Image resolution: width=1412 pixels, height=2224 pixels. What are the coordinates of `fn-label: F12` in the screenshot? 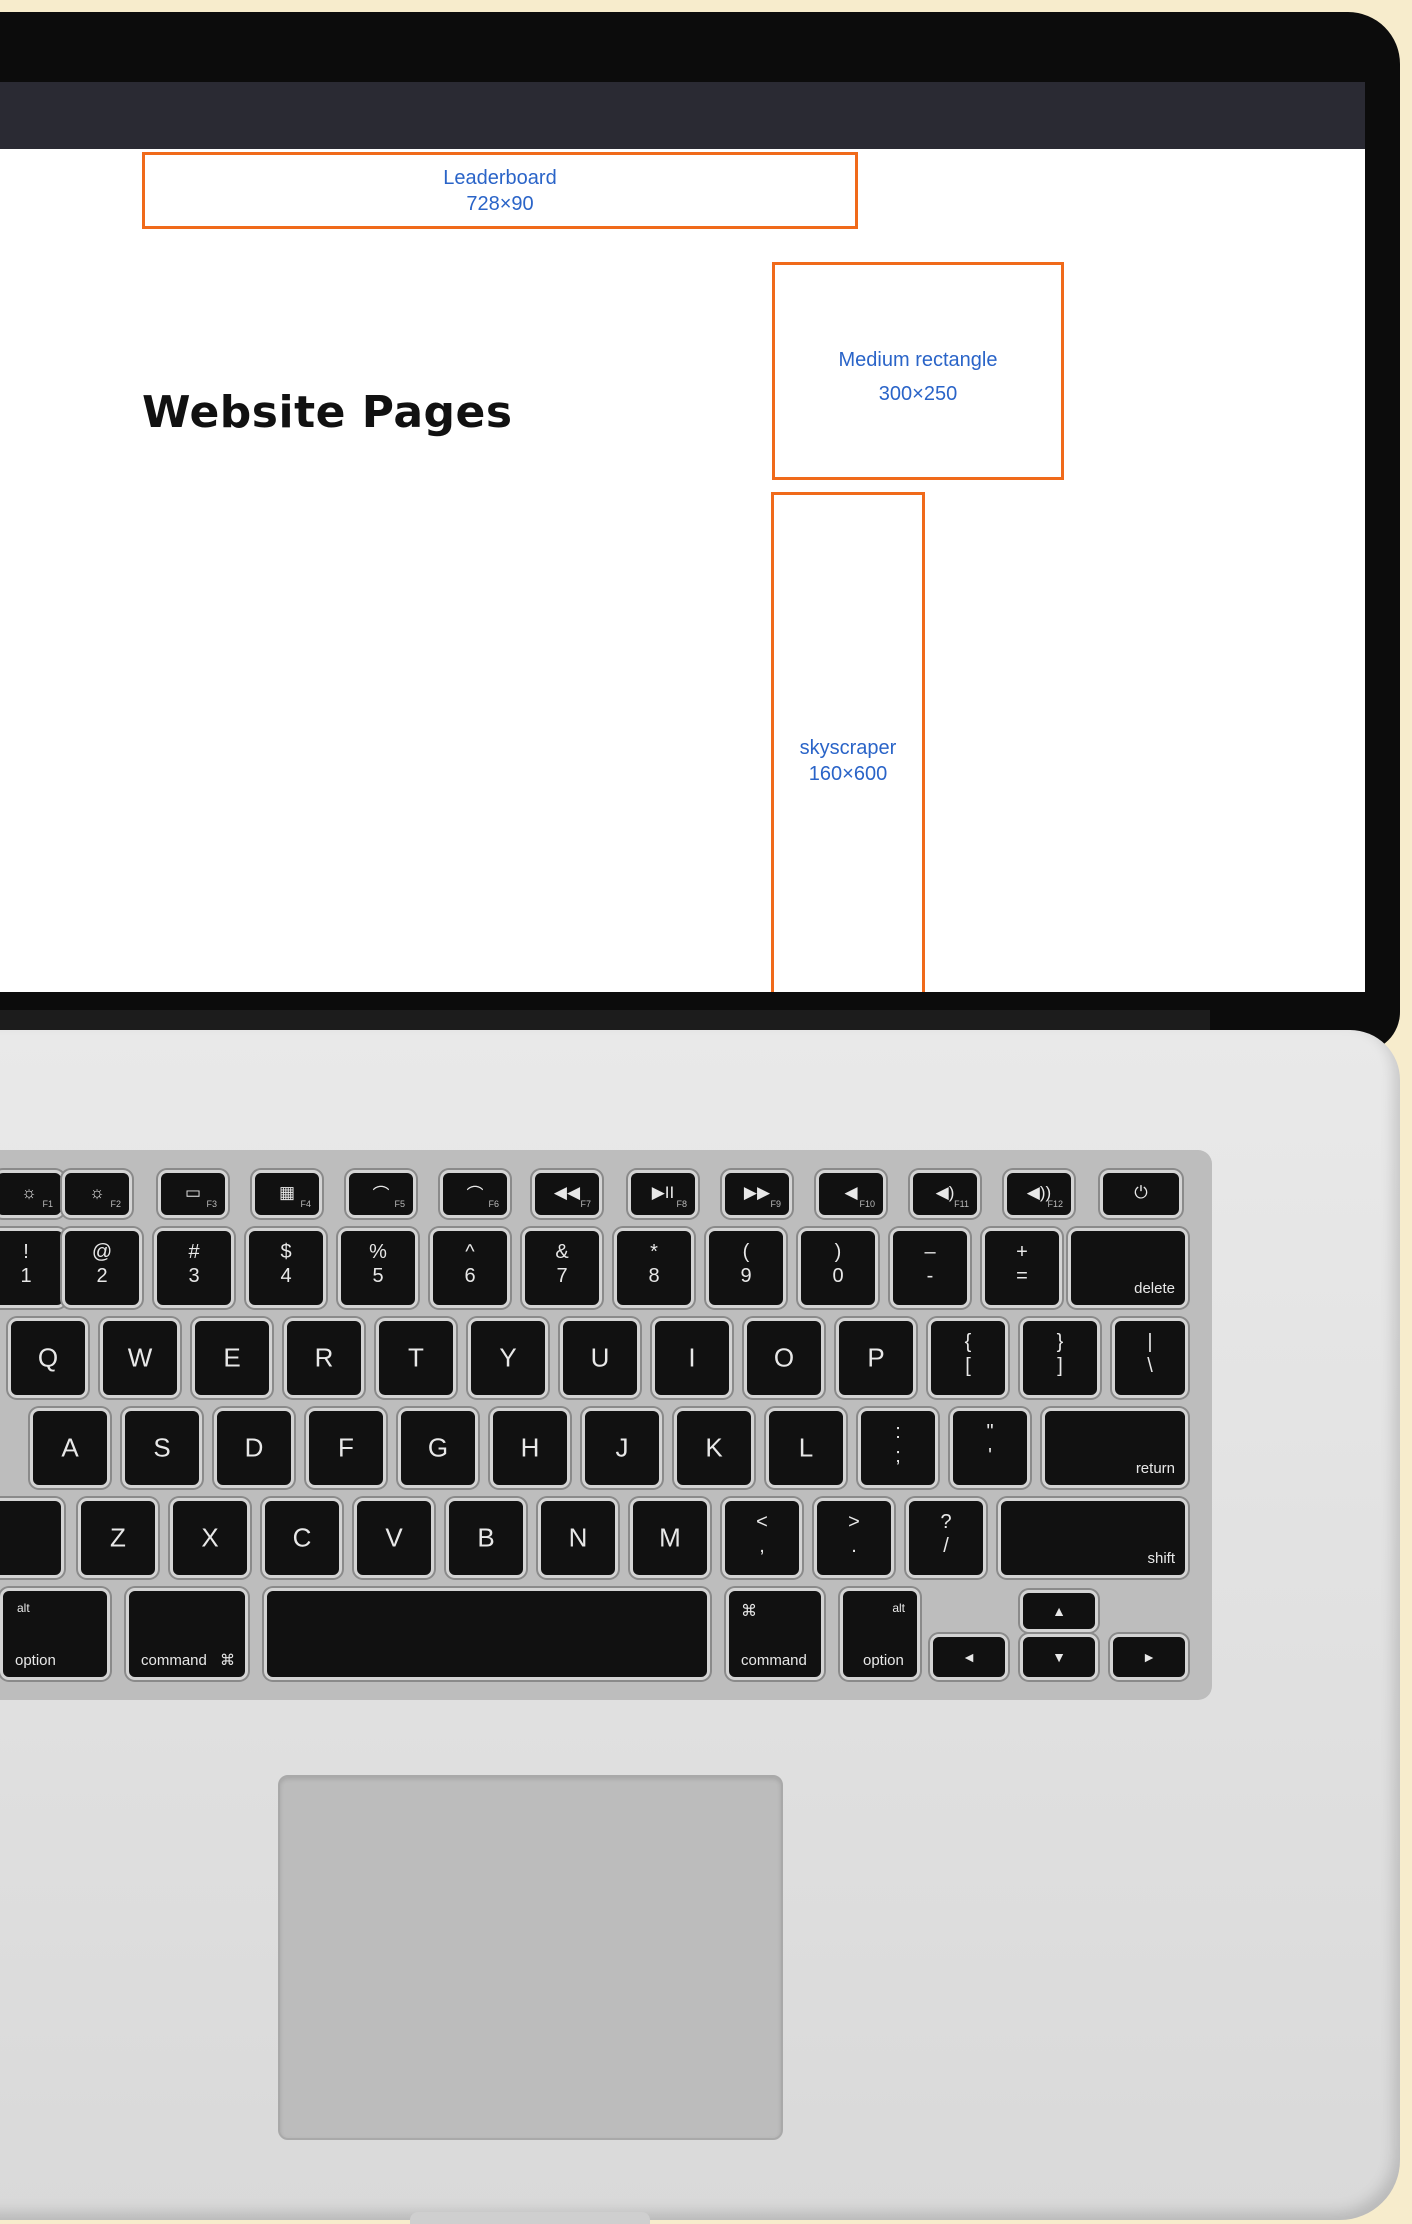 It's located at (1055, 1204).